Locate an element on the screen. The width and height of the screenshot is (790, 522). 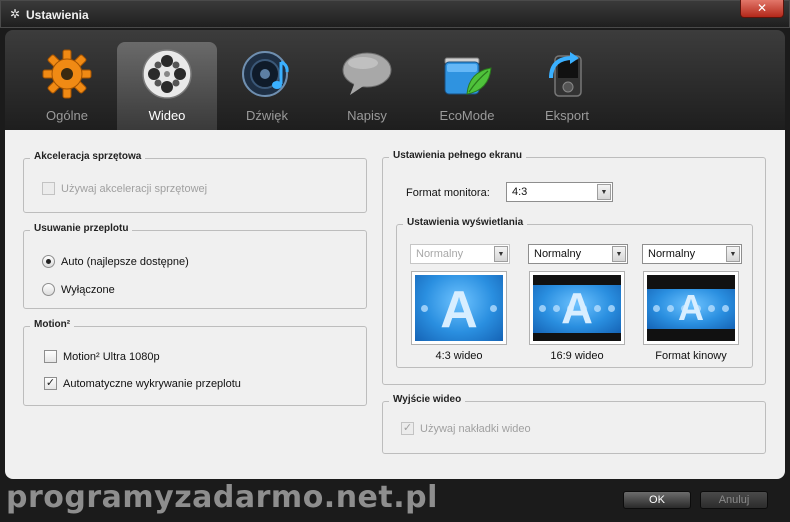
display-mode-select-cinema: Normalny ▼ is located at coordinates (692, 254).